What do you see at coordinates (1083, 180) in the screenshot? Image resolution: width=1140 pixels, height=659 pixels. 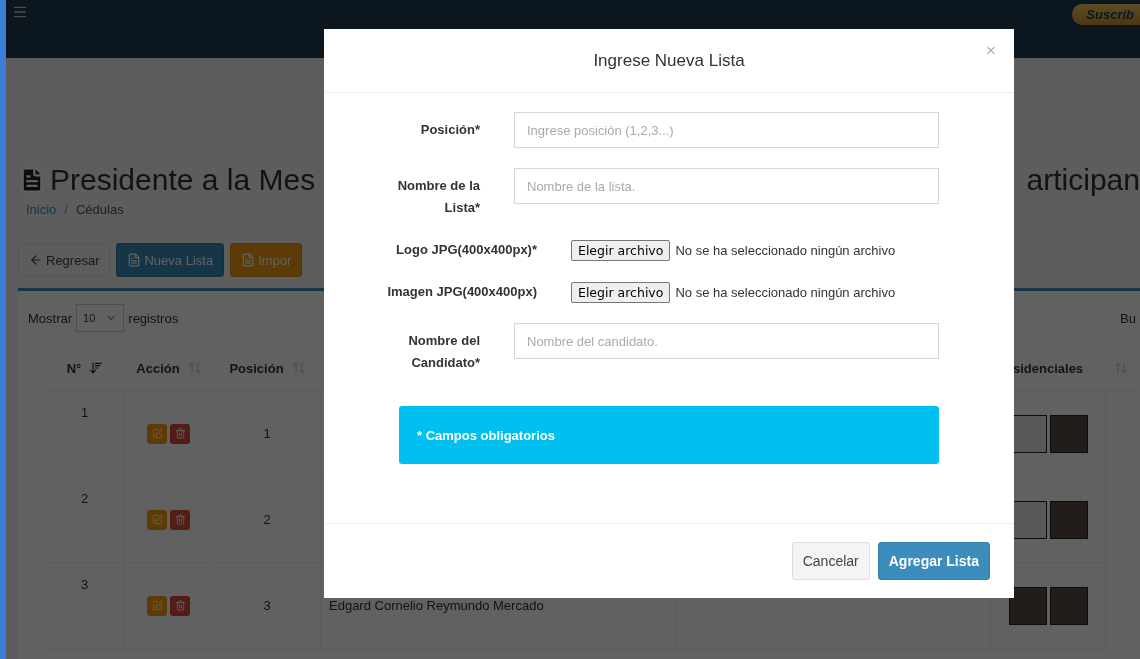 I see `page-title: articipan` at bounding box center [1083, 180].